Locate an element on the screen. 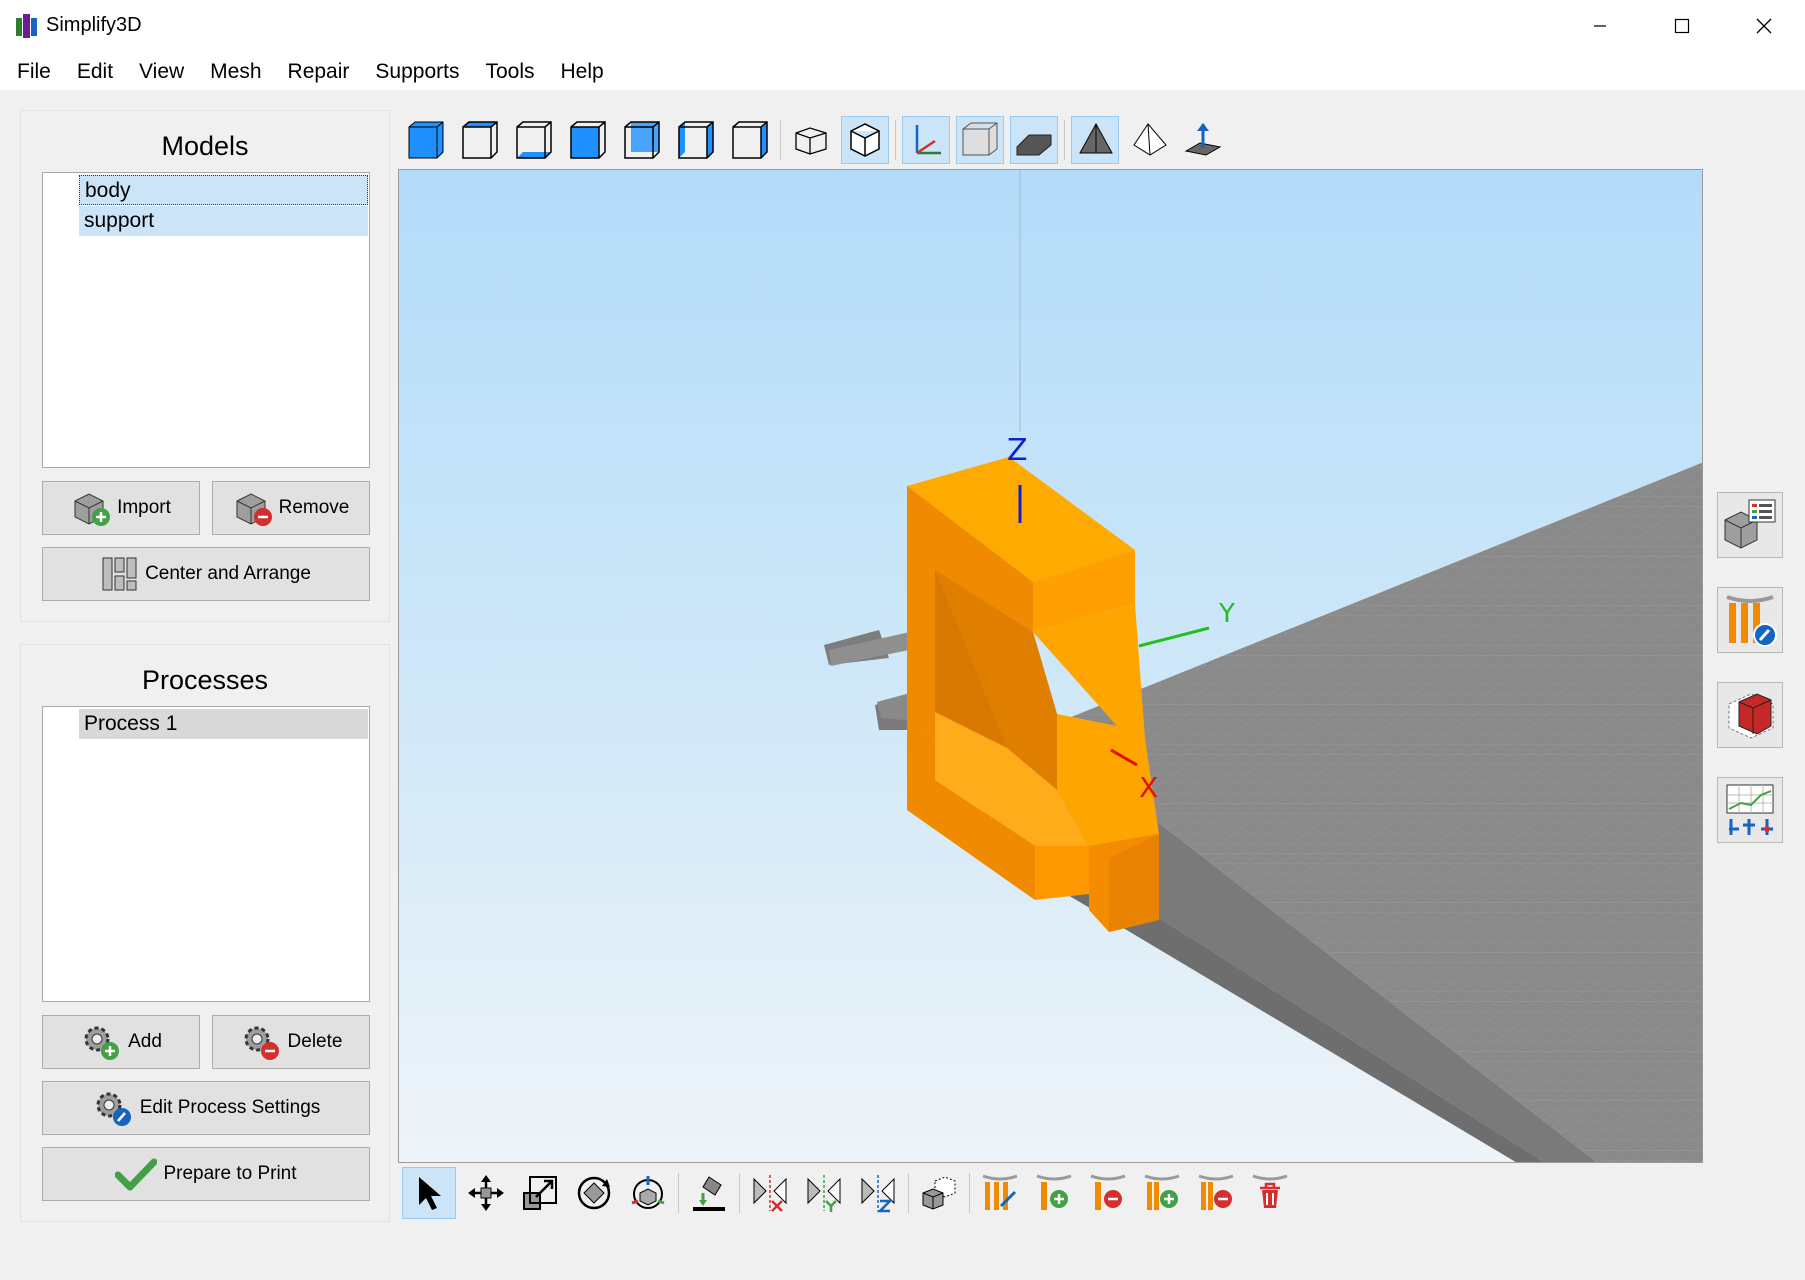 The height and width of the screenshot is (1280, 1805). arrange-icon is located at coordinates (119, 574).